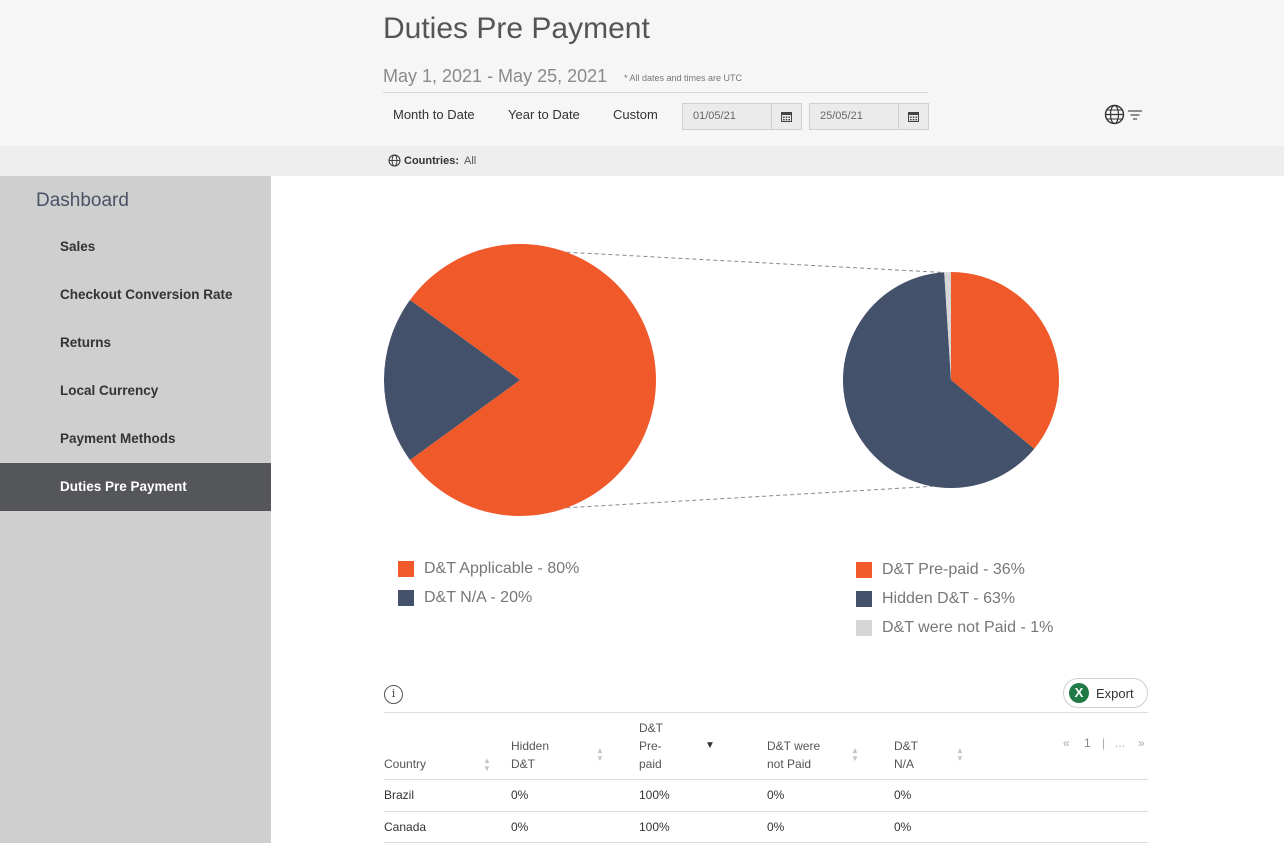  What do you see at coordinates (544, 114) in the screenshot?
I see `year-to-date-button: Year to Date` at bounding box center [544, 114].